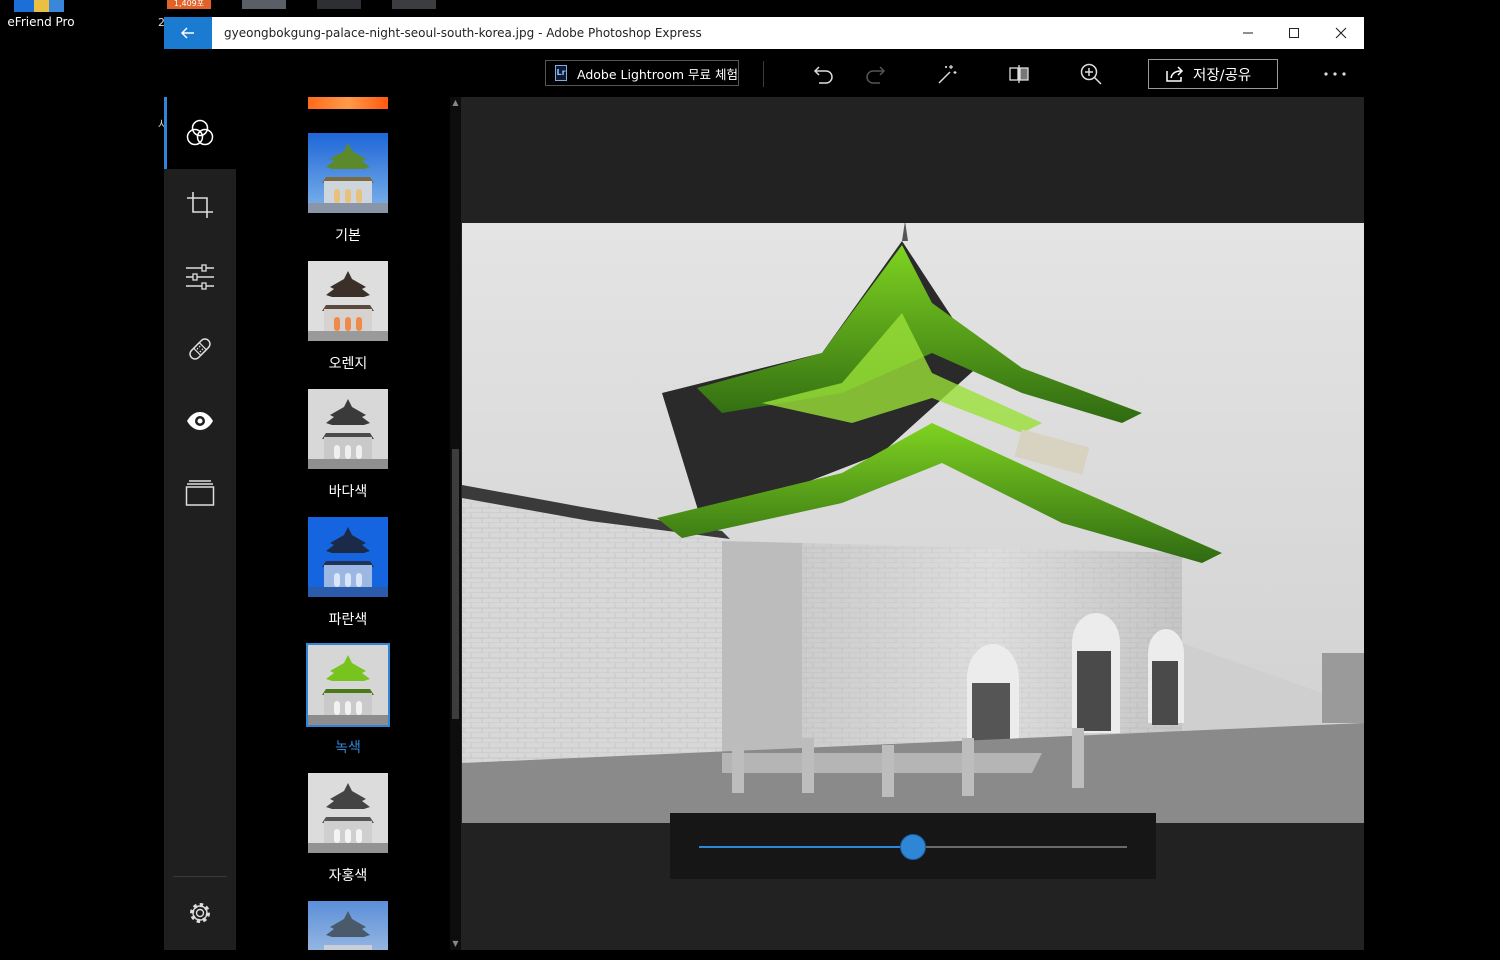 This screenshot has height=960, width=1500. I want to click on redo-button, so click(875, 74).